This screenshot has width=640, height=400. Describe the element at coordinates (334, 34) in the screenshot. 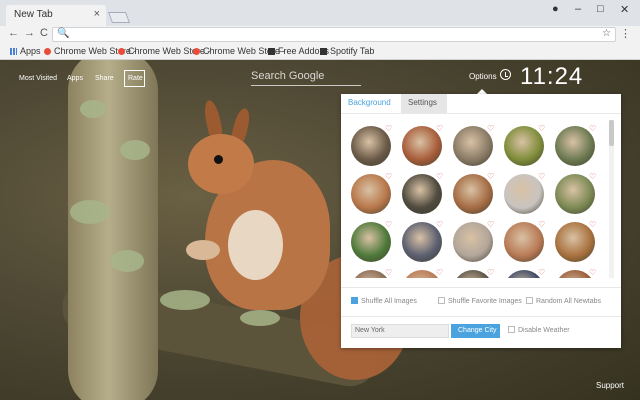

I see `address-bar: 🔍 ☆` at that location.